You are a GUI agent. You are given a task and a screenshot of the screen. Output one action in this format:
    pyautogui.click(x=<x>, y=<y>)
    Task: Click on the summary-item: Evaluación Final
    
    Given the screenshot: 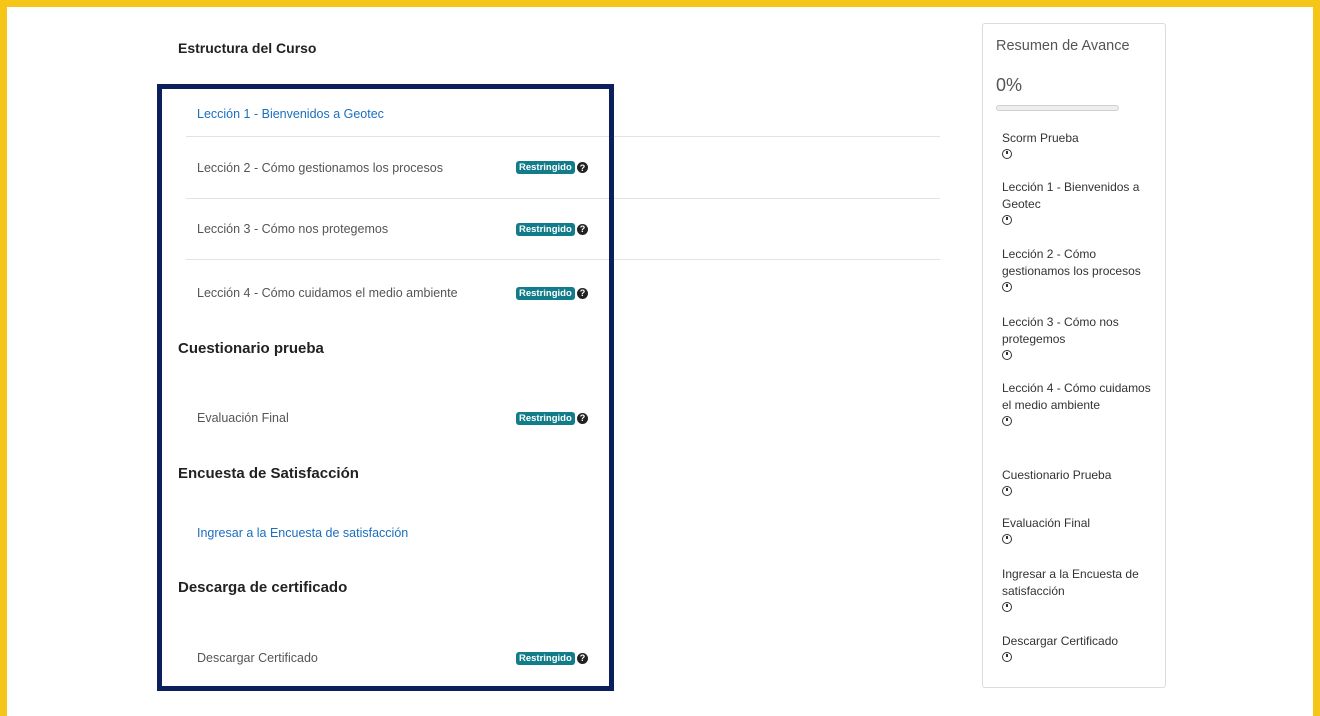 What is the action you would take?
    pyautogui.click(x=1077, y=529)
    